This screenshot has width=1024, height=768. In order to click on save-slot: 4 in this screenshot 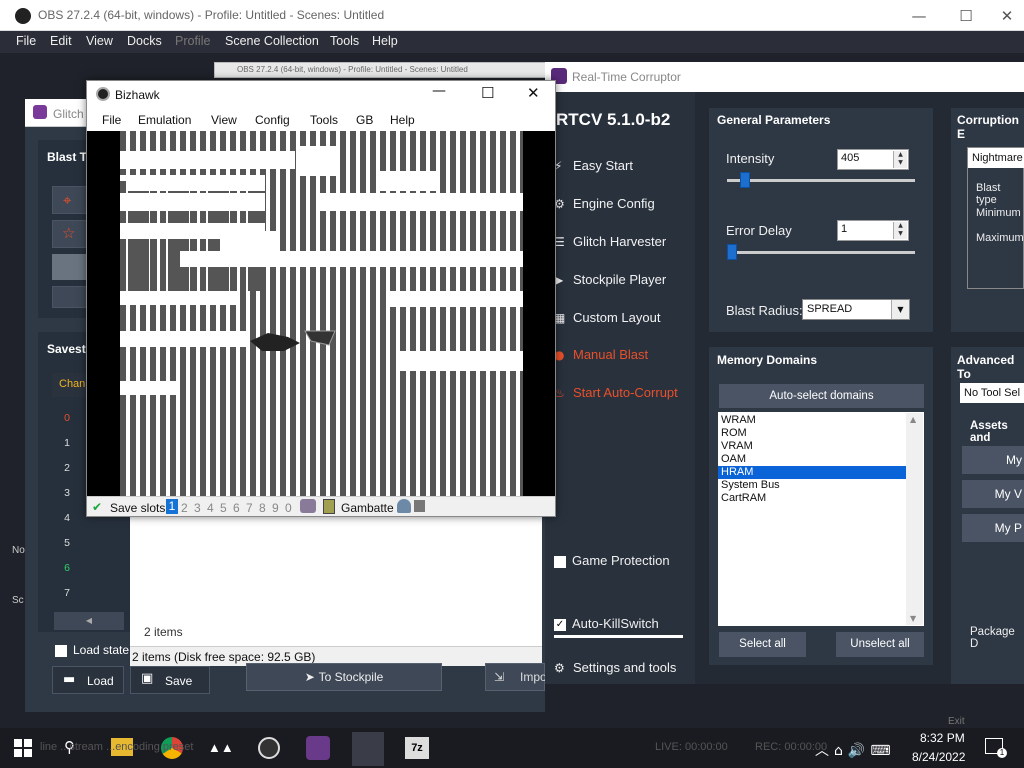, I will do `click(210, 508)`.